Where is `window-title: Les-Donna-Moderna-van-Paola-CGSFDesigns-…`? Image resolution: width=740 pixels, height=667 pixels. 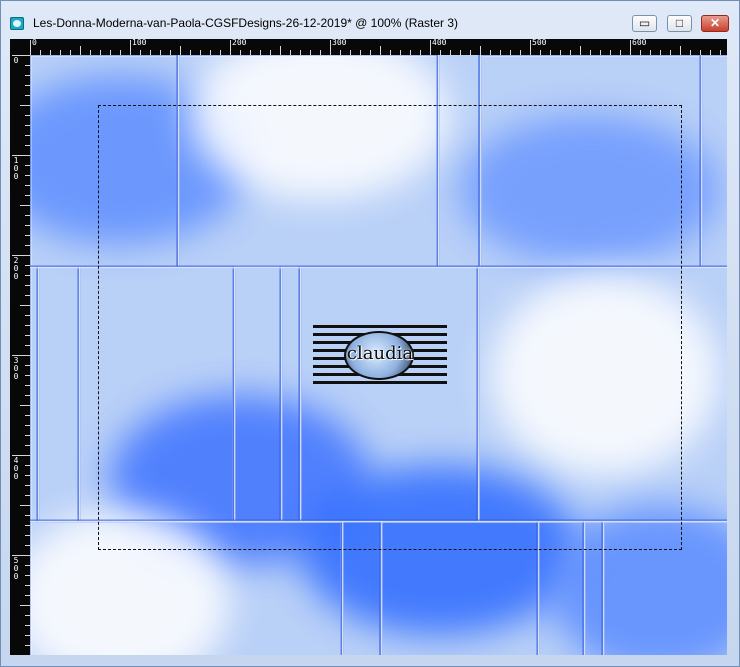
window-title: Les-Donna-Moderna-van-Paola-CGSFDesigns-… is located at coordinates (246, 23).